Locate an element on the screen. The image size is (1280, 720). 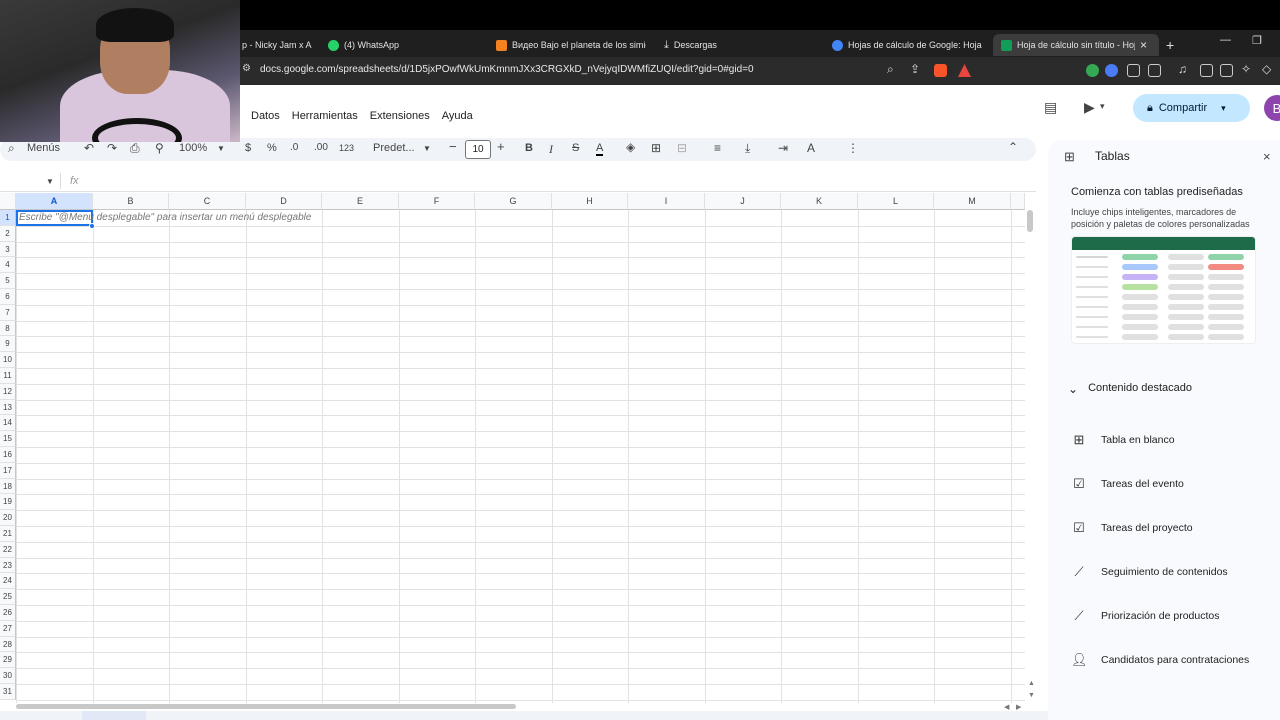
brave-shield-icon is located at coordinates (940, 70).